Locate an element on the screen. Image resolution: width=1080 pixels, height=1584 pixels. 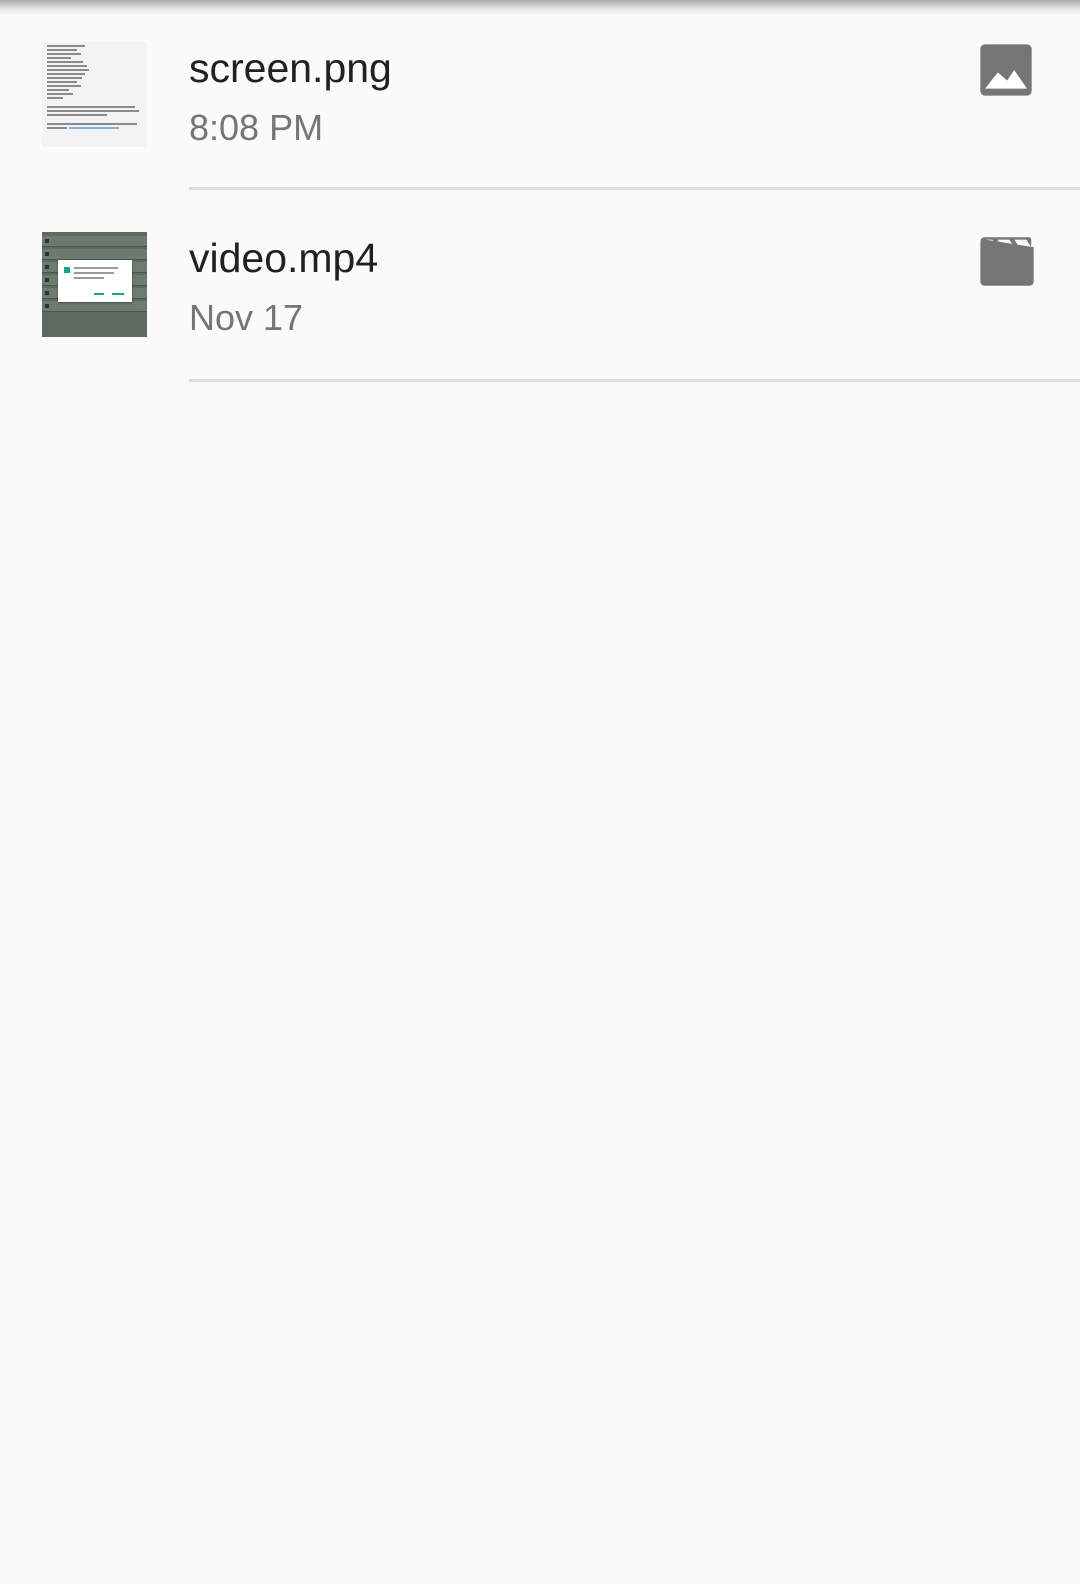
row-divider is located at coordinates (634, 380).